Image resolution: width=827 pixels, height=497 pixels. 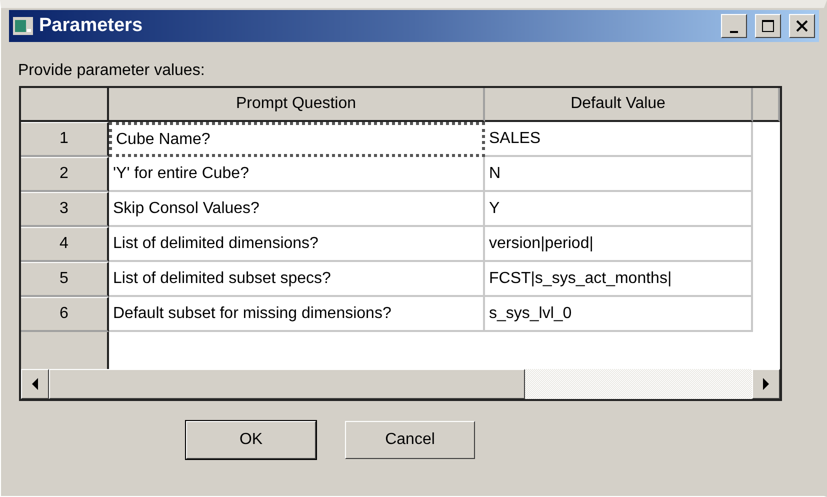 I want to click on table-cell: List of delimited dimensions?, so click(x=297, y=244).